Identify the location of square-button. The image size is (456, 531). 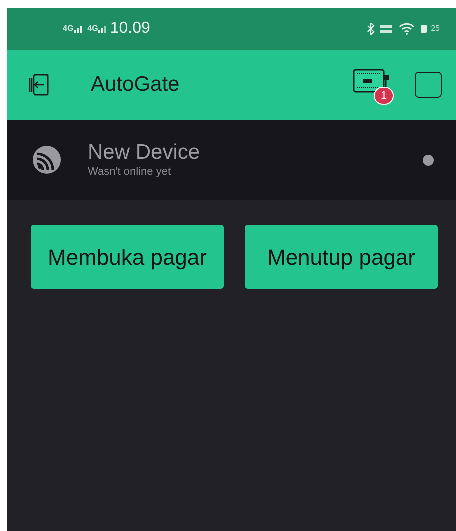
(428, 85).